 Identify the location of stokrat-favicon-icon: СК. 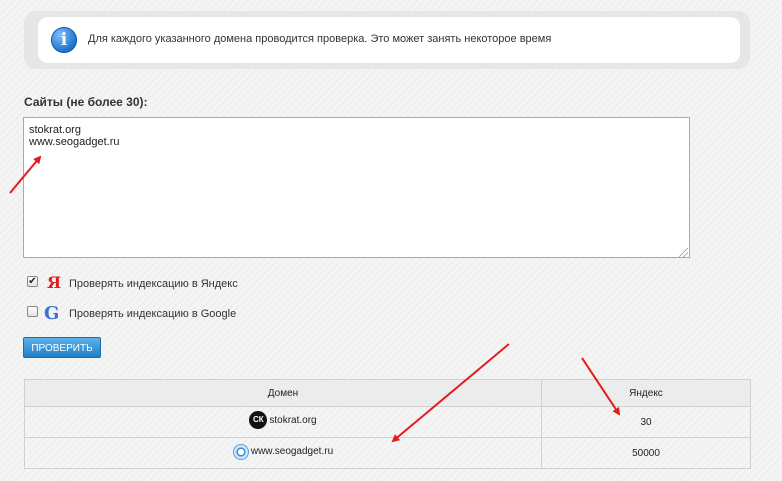
(258, 420).